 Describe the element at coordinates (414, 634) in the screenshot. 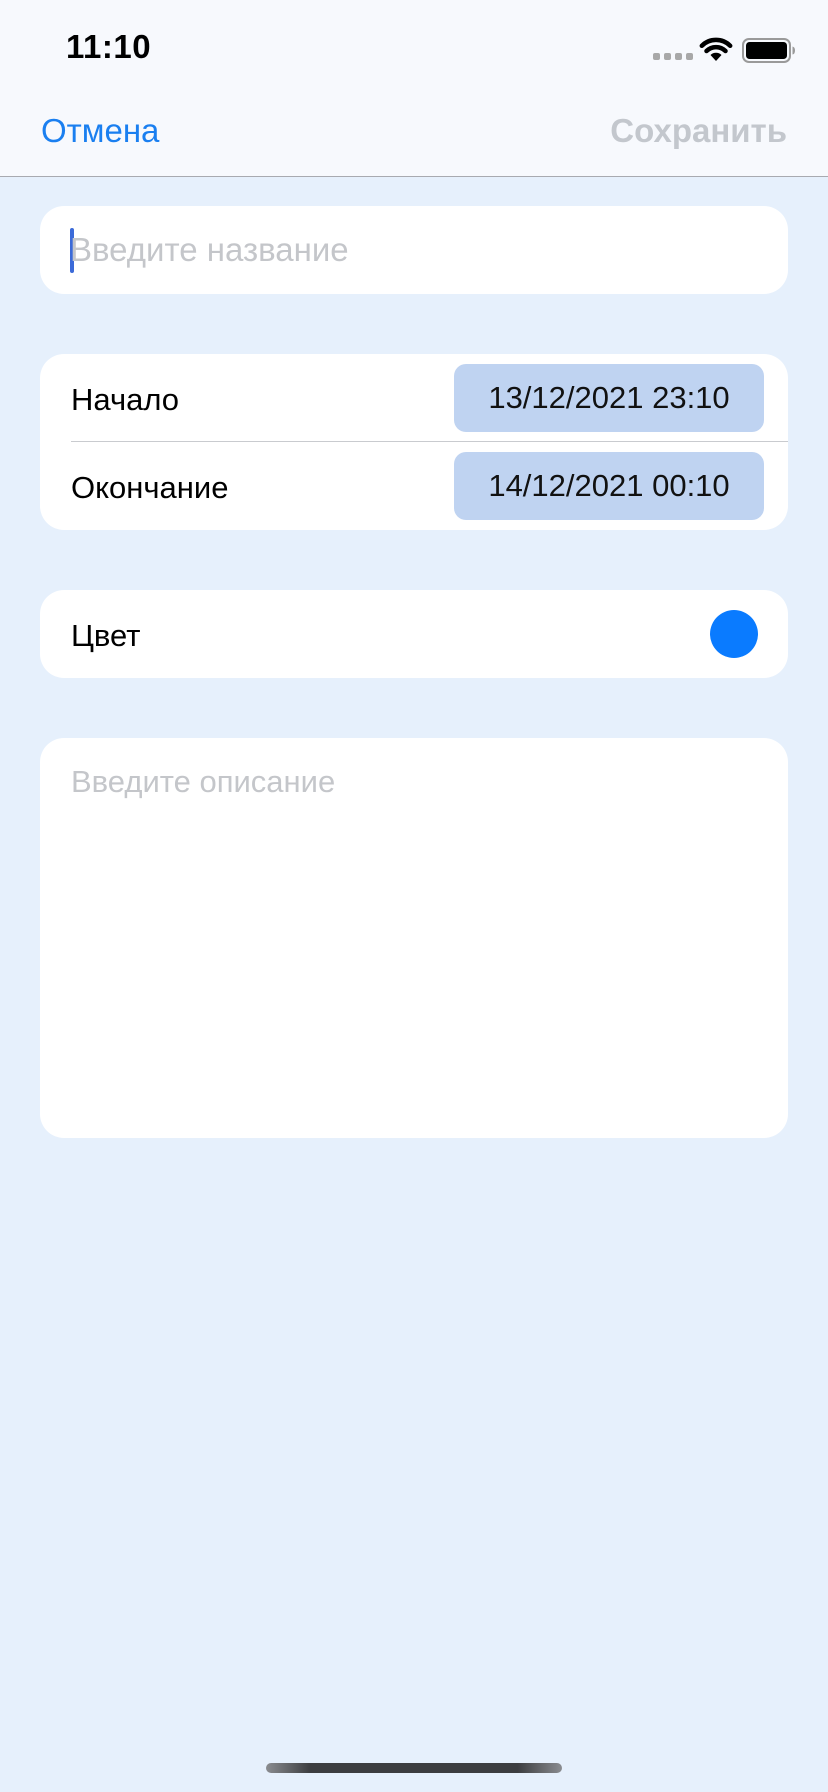

I see `color-card: Цвет` at that location.